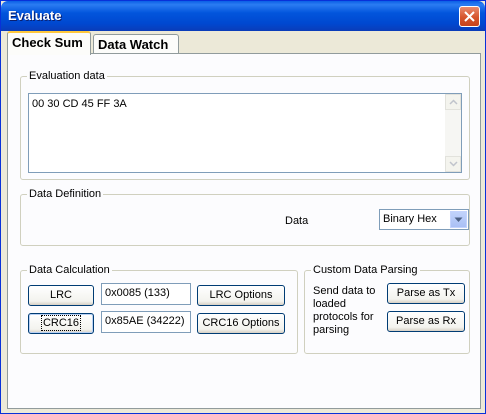  What do you see at coordinates (243, 43) in the screenshot?
I see `tab-strip: Check Sum Data Watch` at bounding box center [243, 43].